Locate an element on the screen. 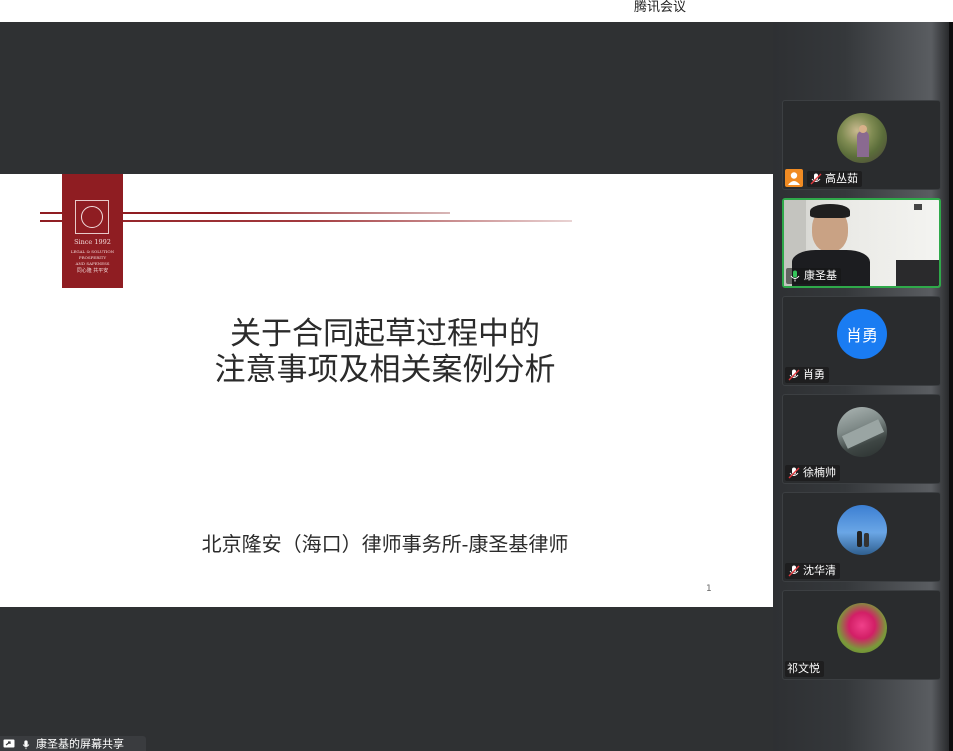 The image size is (953, 751). participant-name-row: 康圣基 is located at coordinates (813, 276).